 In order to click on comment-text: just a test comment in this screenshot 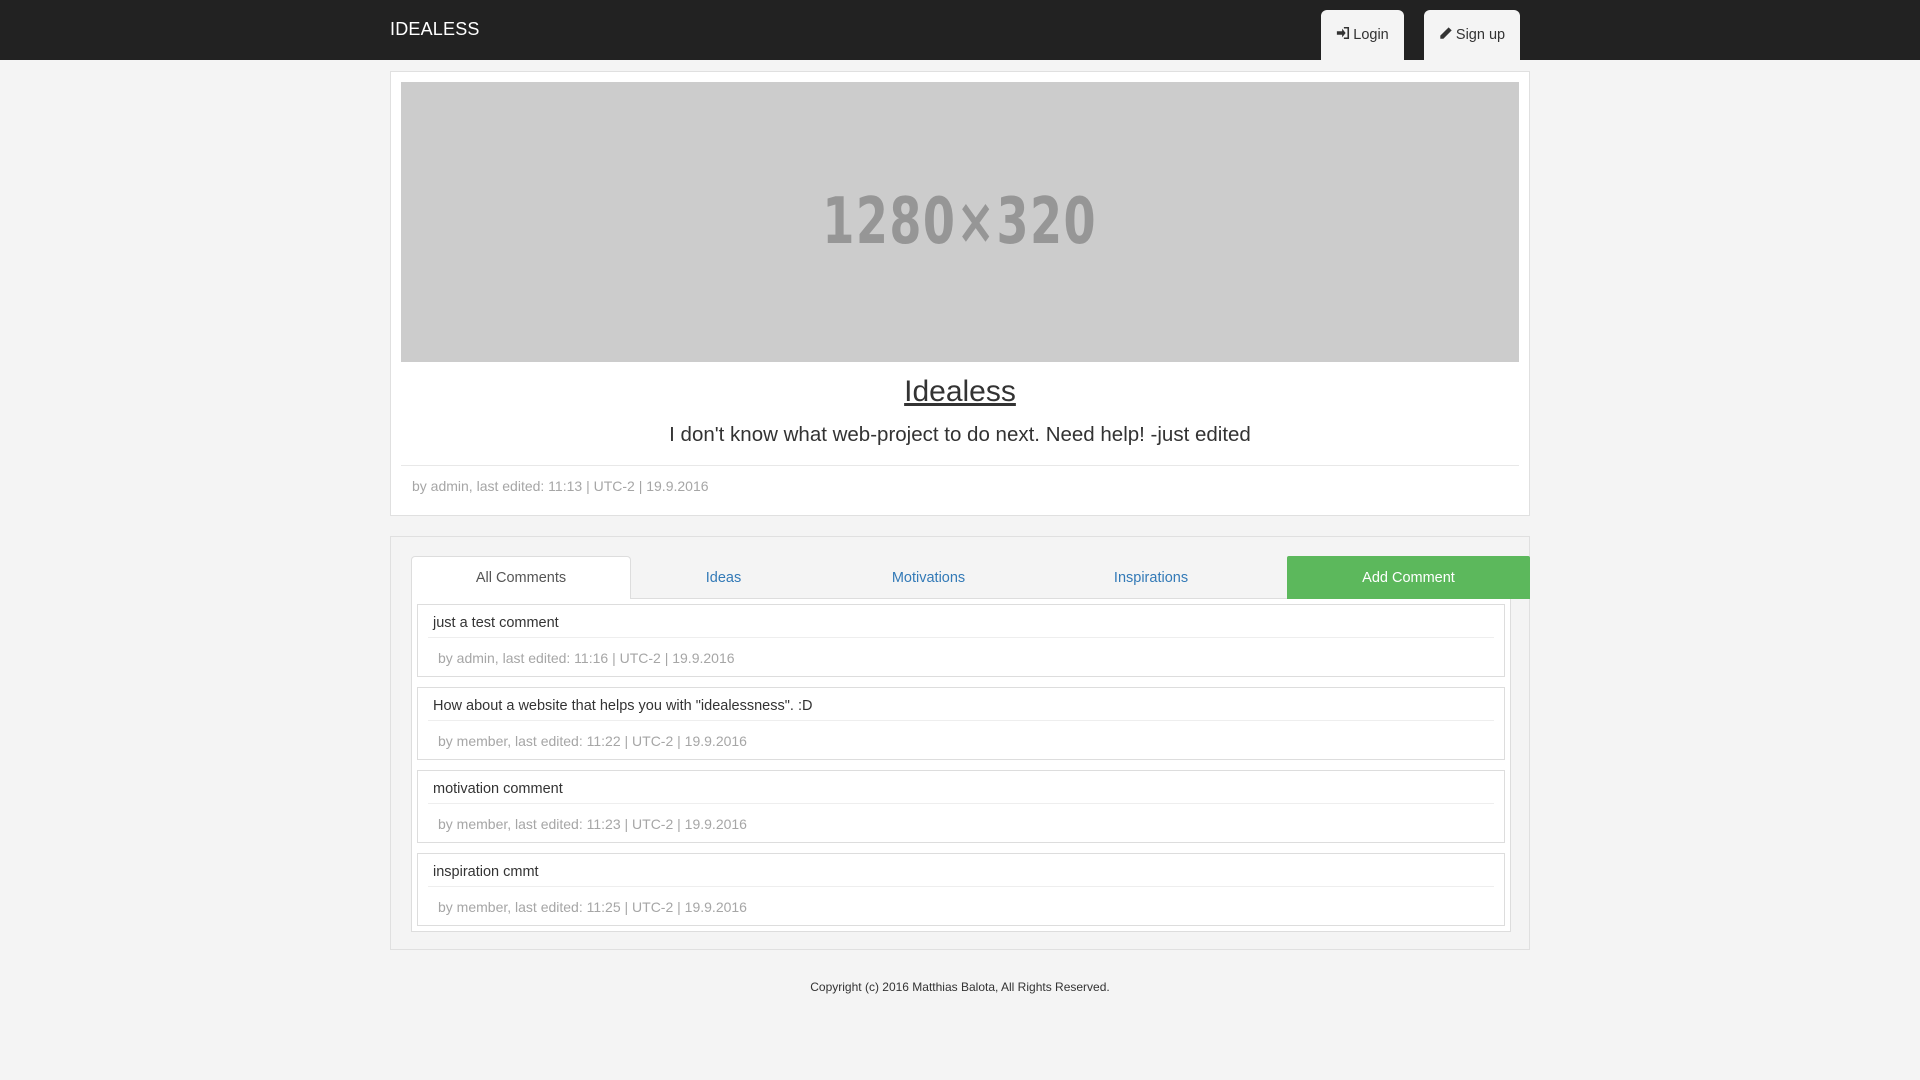, I will do `click(496, 623)`.